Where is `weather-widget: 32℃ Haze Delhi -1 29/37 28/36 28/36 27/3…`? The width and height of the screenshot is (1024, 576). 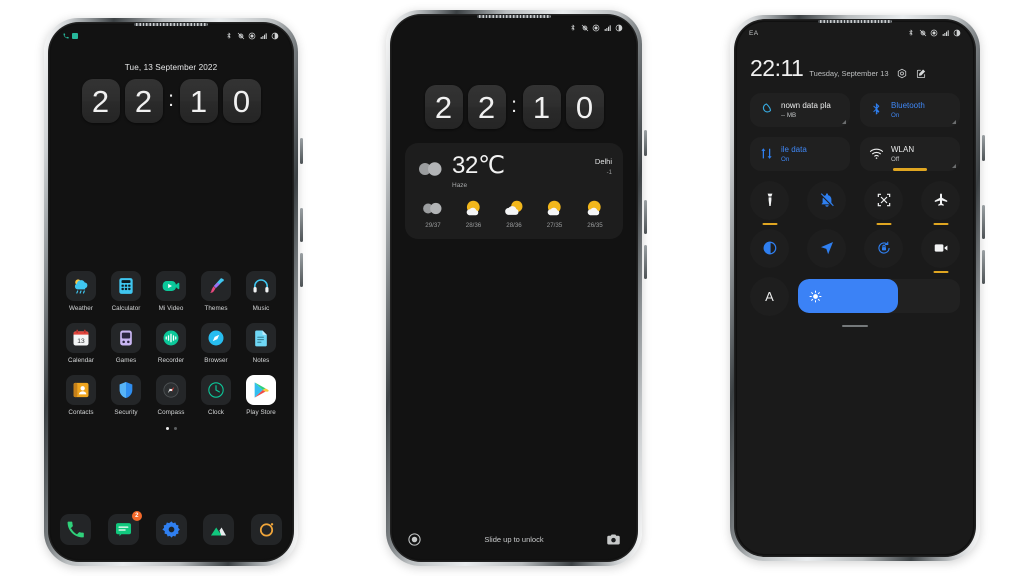 weather-widget: 32℃ Haze Delhi -1 29/37 28/36 28/36 27/3… is located at coordinates (514, 191).